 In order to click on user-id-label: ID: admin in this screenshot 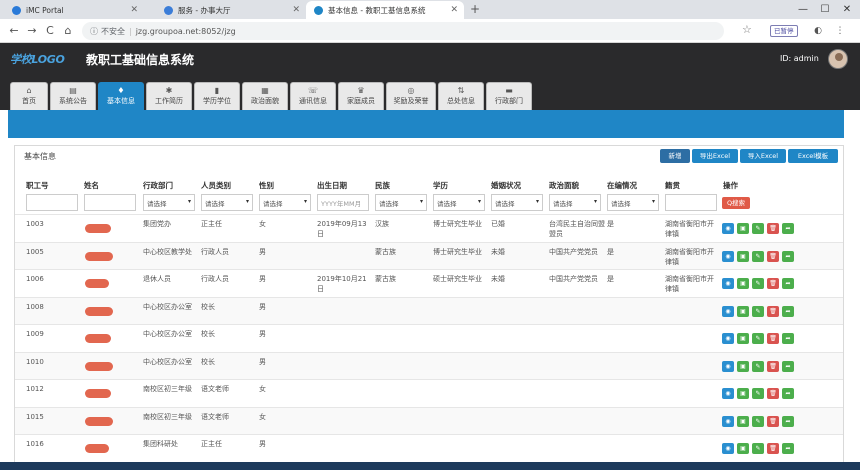, I will do `click(799, 58)`.